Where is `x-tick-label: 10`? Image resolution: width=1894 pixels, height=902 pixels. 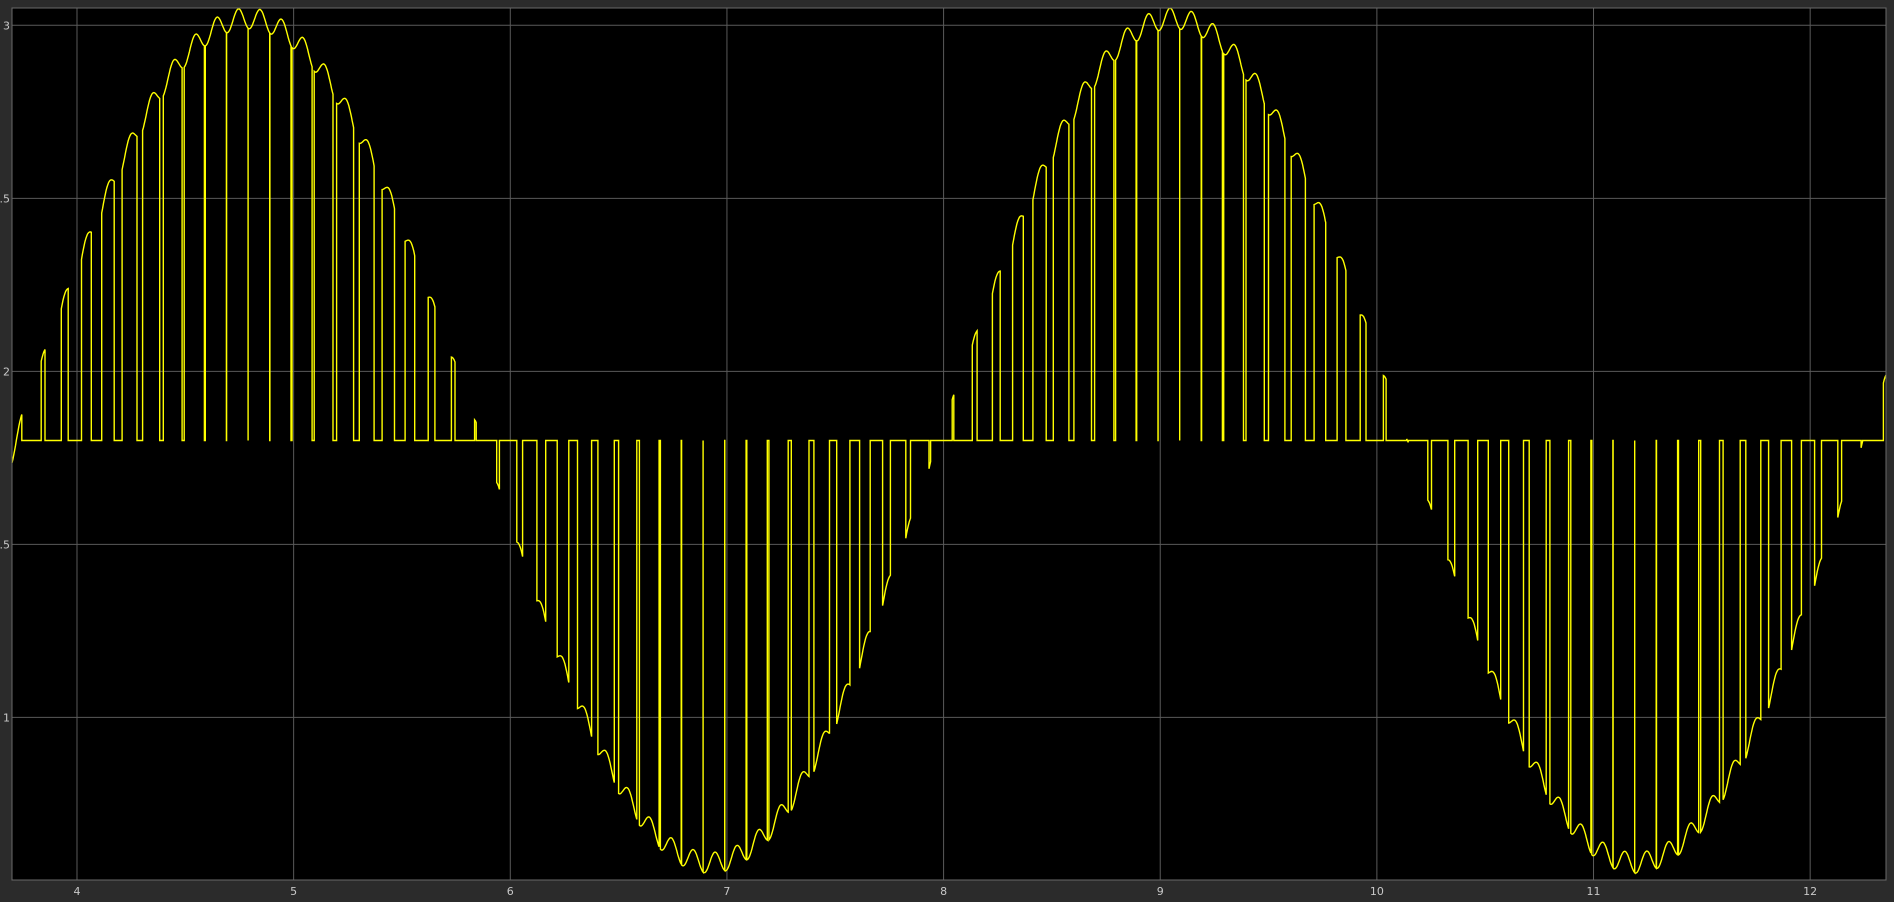 x-tick-label: 10 is located at coordinates (1377, 891).